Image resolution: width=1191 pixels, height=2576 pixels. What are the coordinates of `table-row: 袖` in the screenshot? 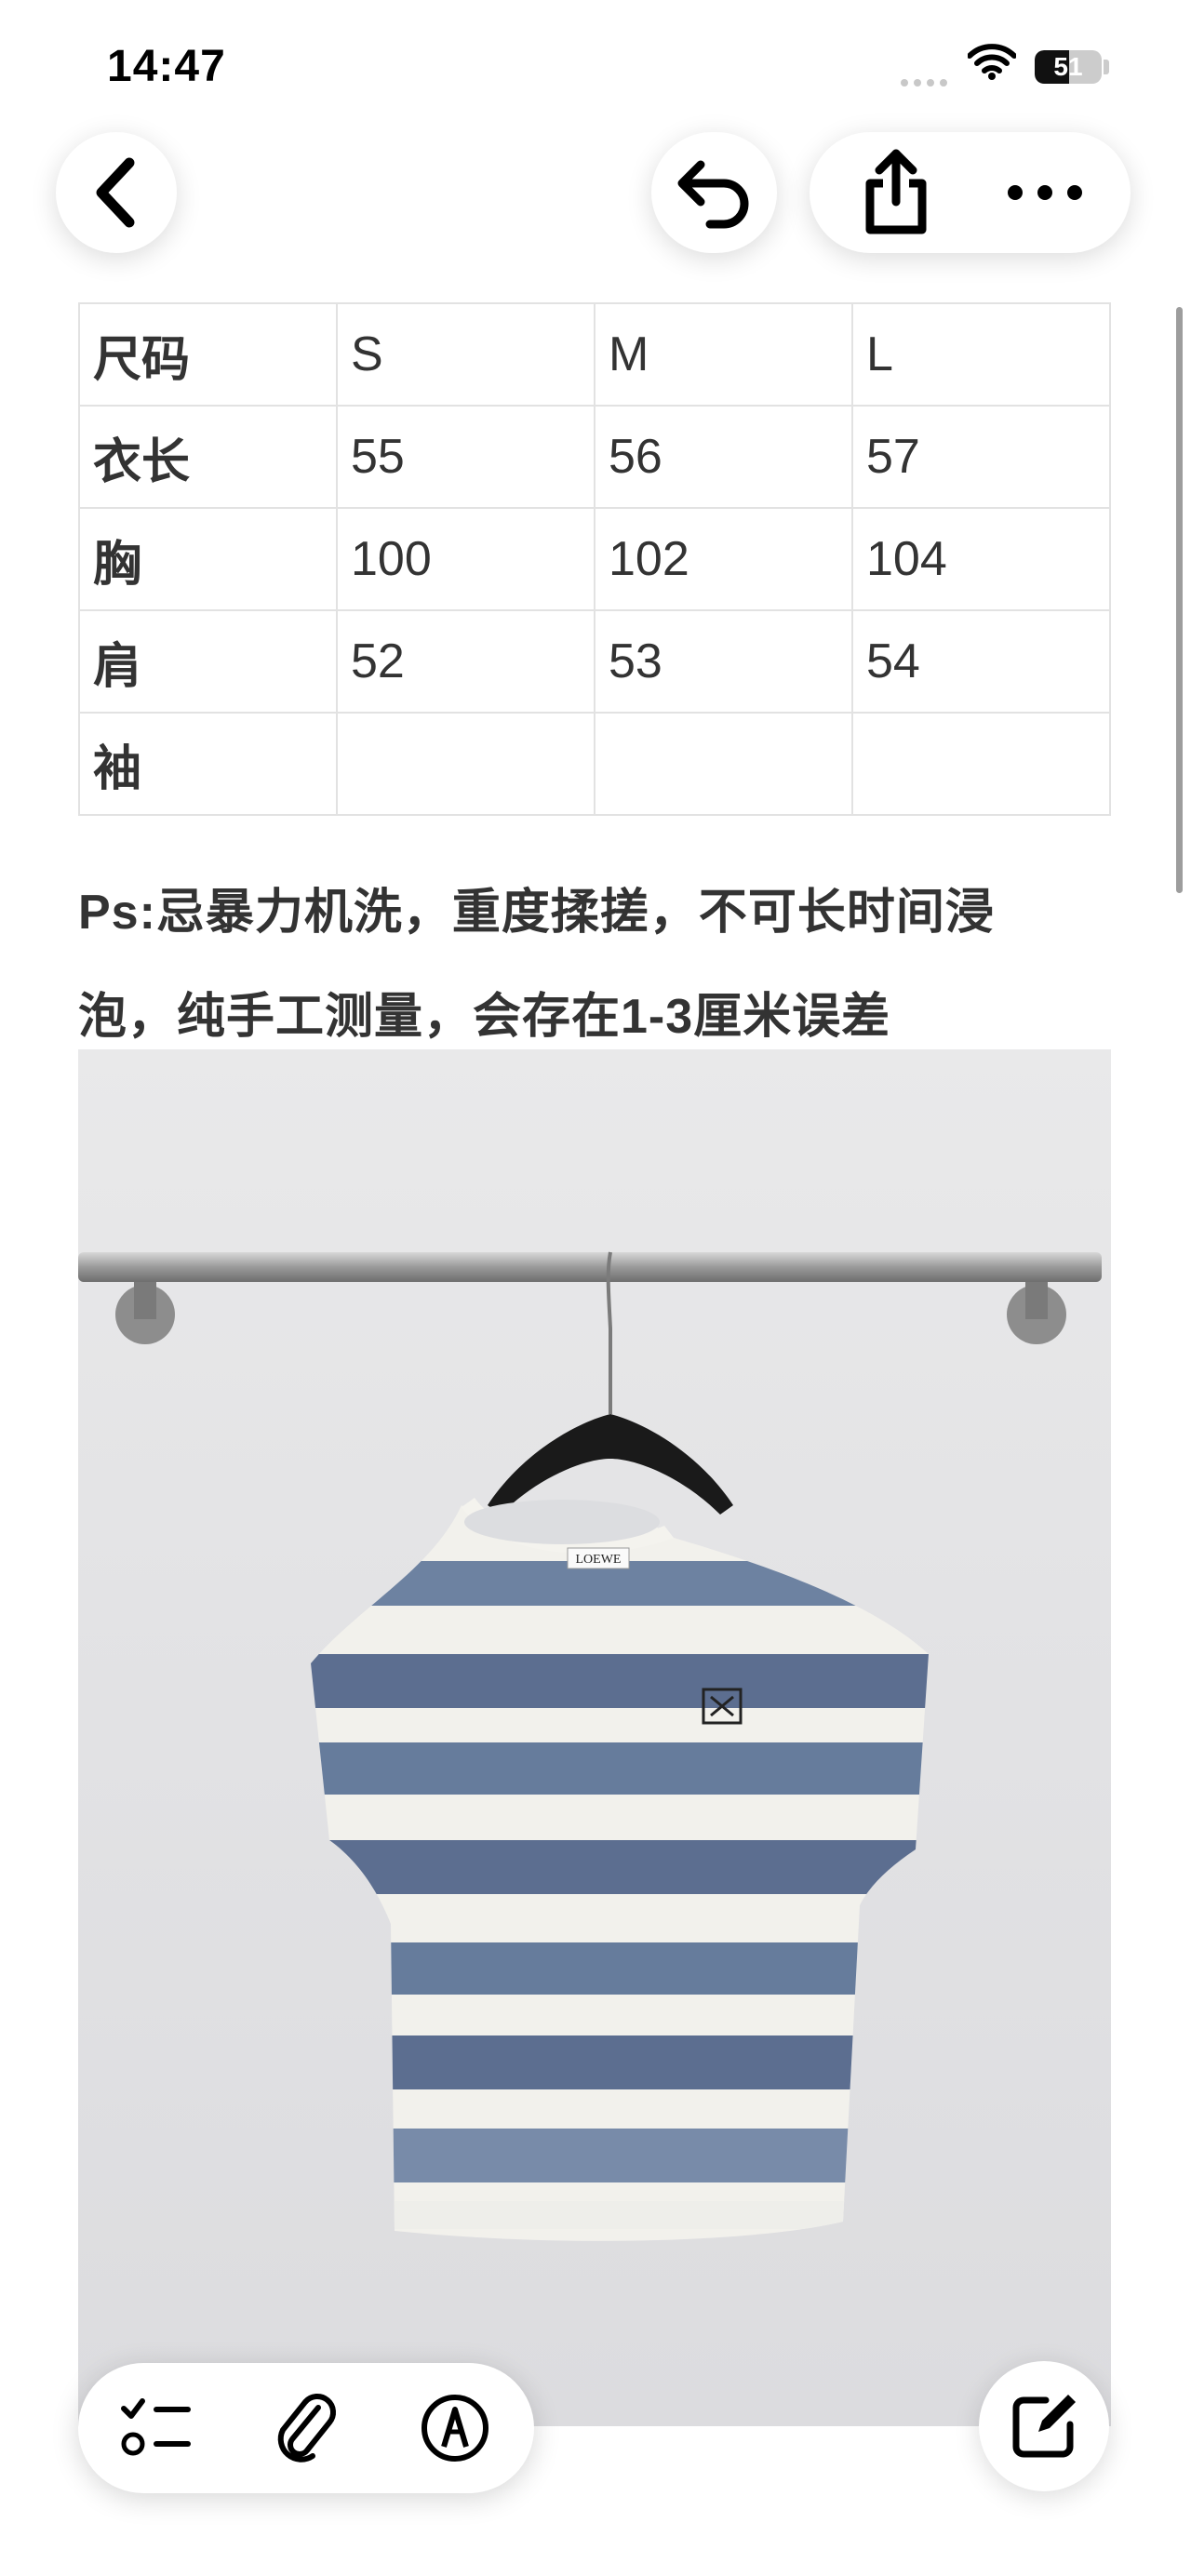 It's located at (594, 764).